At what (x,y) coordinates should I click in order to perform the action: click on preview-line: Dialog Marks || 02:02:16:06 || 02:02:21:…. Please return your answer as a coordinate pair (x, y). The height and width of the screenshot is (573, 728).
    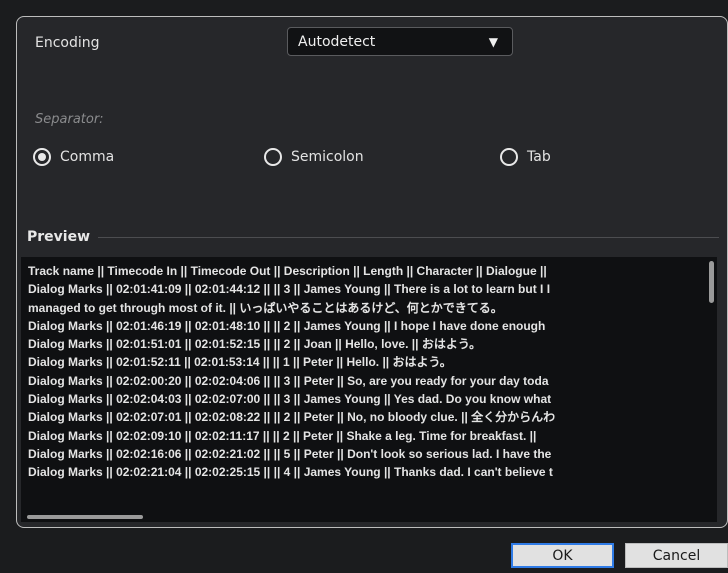
    Looking at the image, I should click on (290, 453).